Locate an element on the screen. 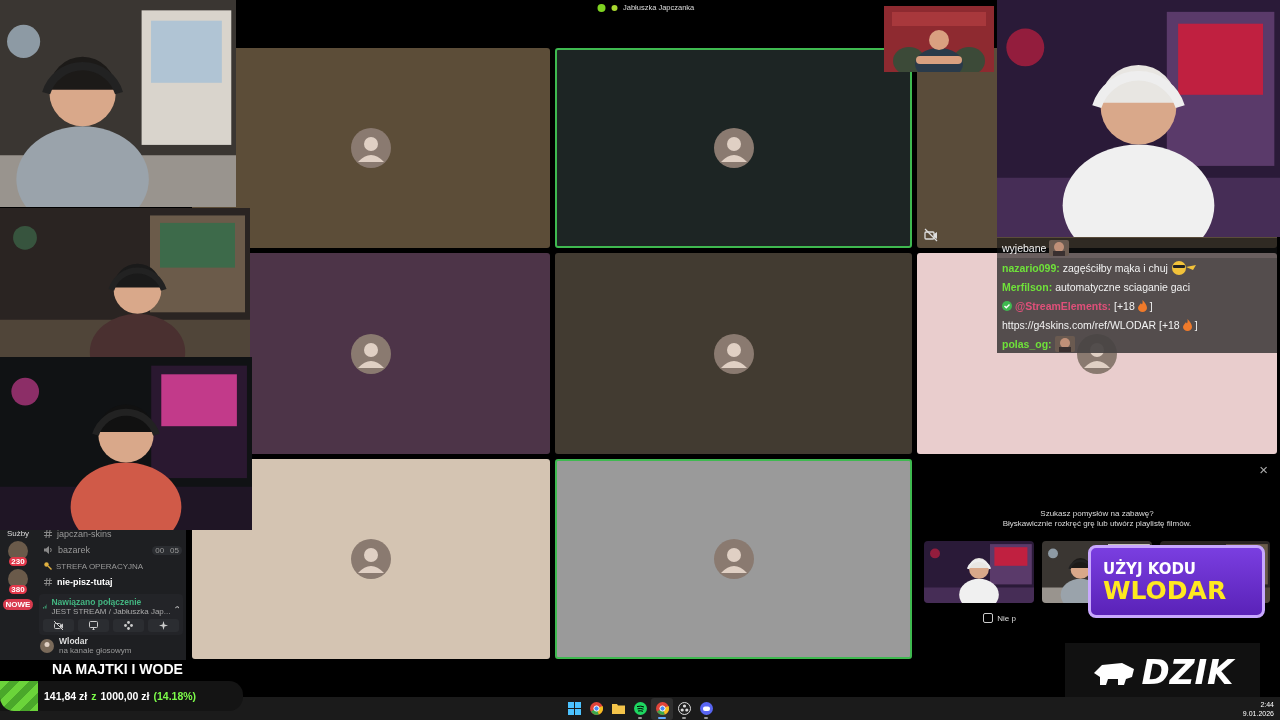 The width and height of the screenshot is (1280, 720). promo-label: UŻYJ KODU is located at coordinates (1150, 568).